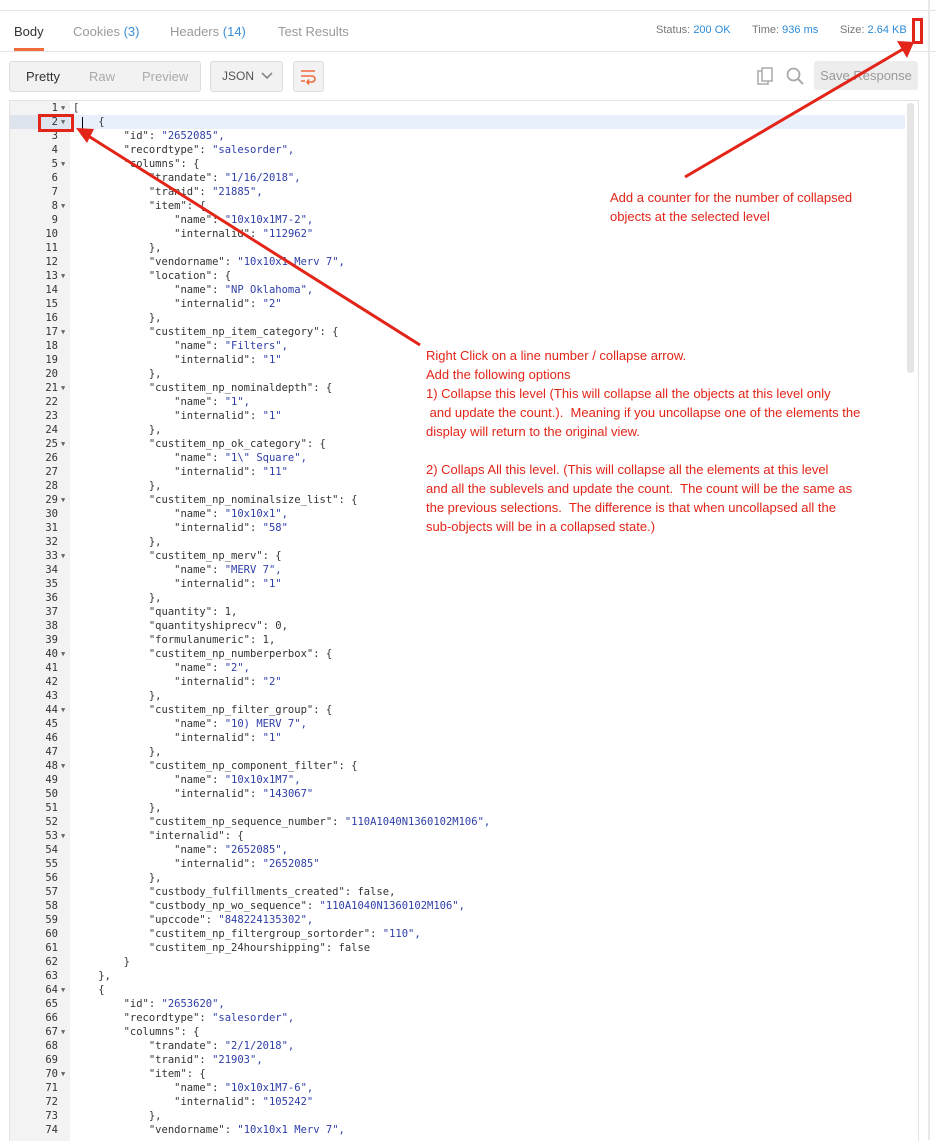 This screenshot has height=1141, width=936. I want to click on line-number: 65, so click(34, 1004).